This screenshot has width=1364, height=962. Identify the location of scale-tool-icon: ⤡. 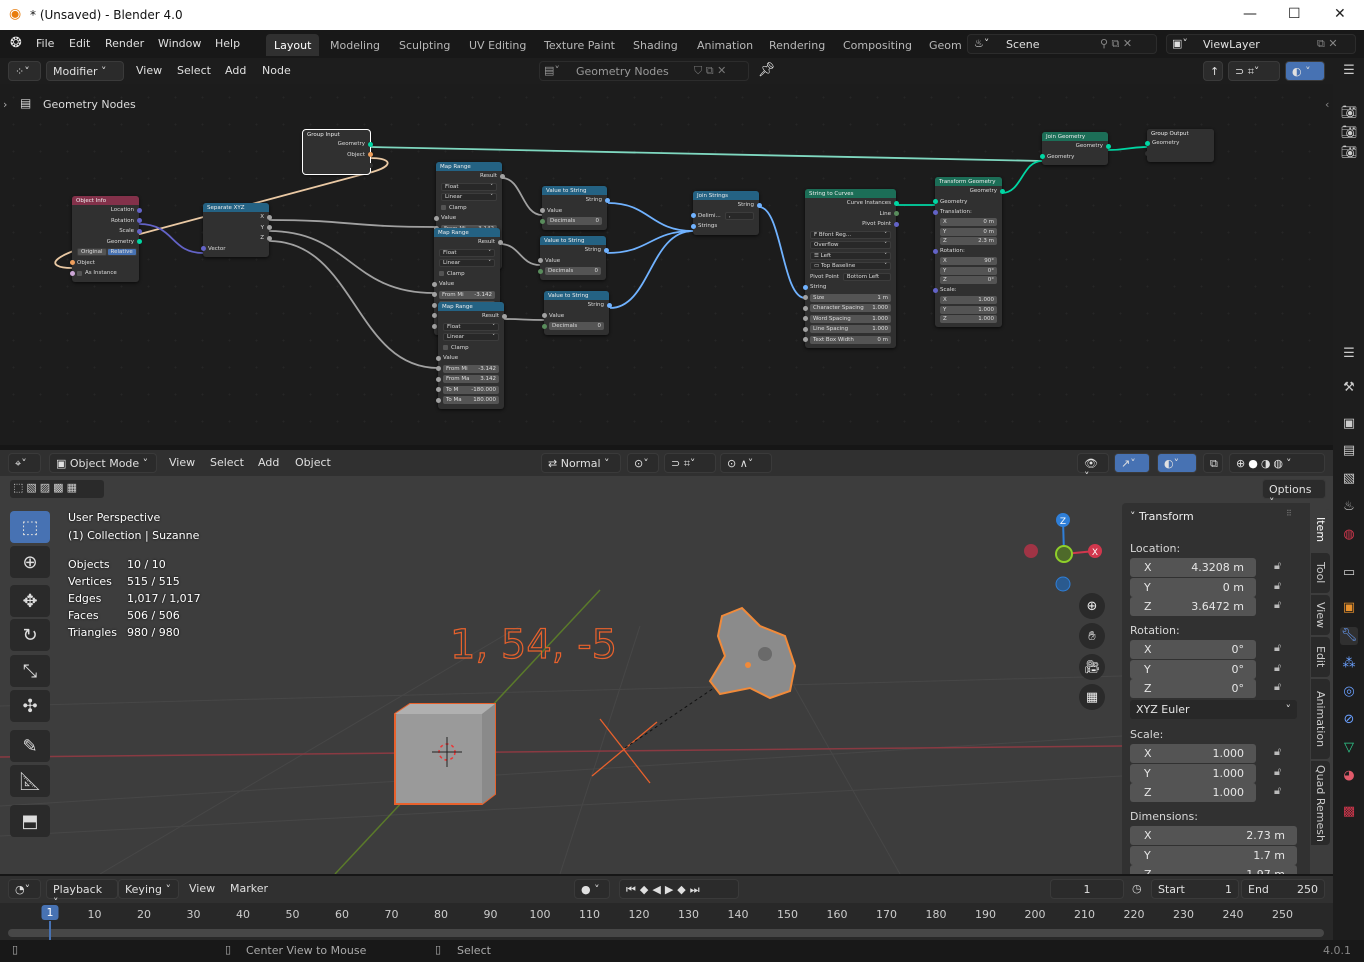
(30, 671).